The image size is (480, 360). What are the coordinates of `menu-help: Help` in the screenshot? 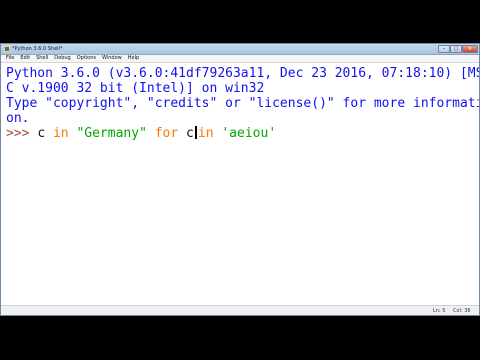 It's located at (133, 58).